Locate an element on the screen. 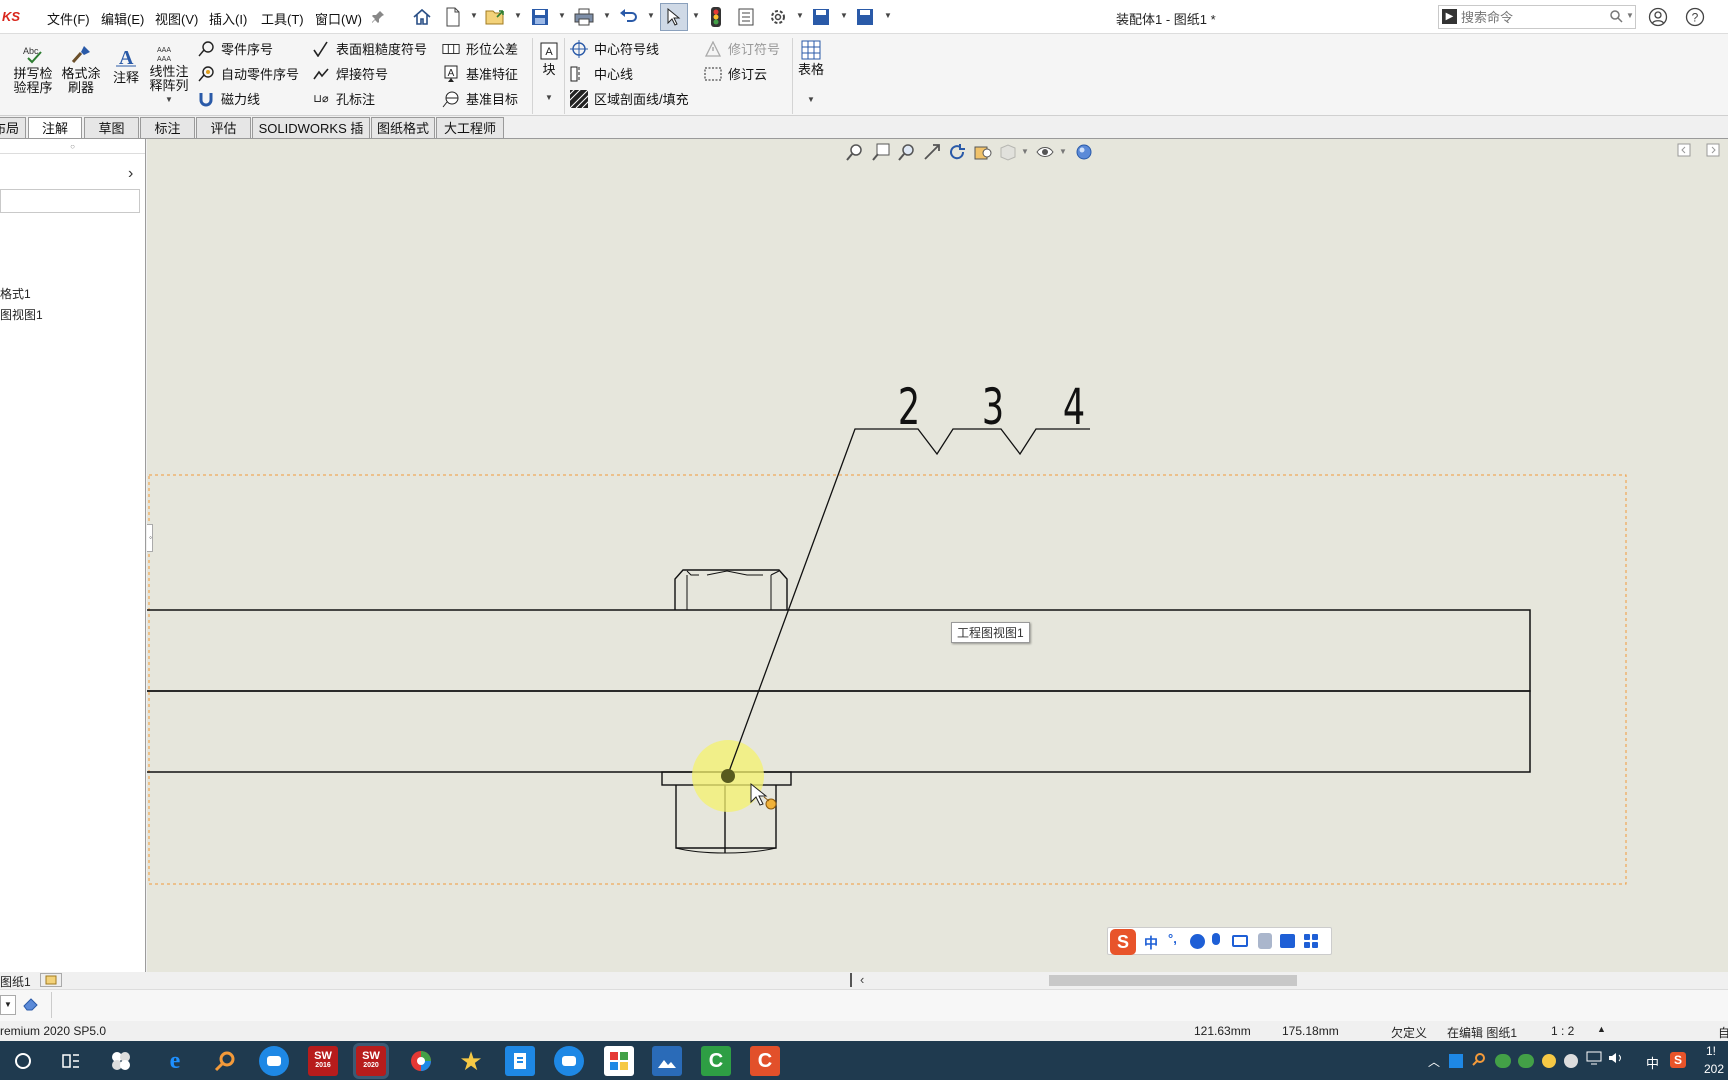 The height and width of the screenshot is (1080, 1728). revision-symbol-button: 修订符号 is located at coordinates (742, 48).